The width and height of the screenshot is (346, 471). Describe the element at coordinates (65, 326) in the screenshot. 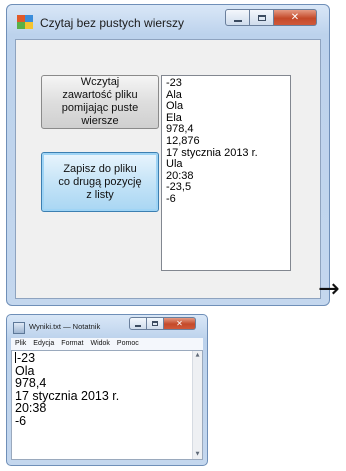

I see `notepad-title: Wyniki.txt — Notatnik` at that location.